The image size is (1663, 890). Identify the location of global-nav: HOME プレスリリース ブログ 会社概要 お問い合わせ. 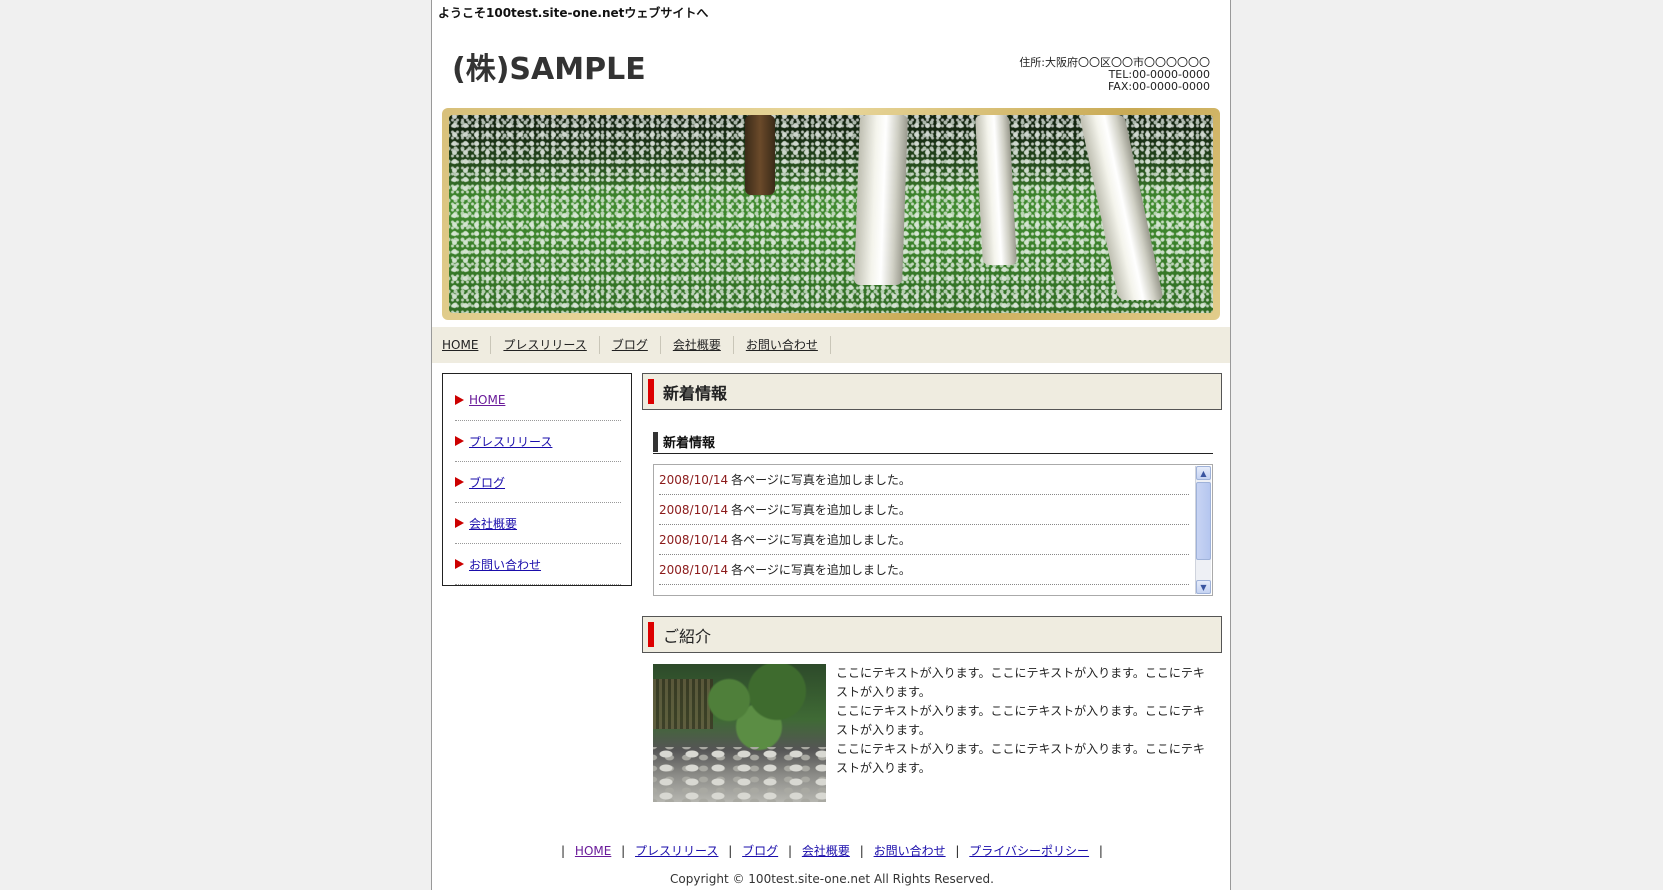
(831, 345).